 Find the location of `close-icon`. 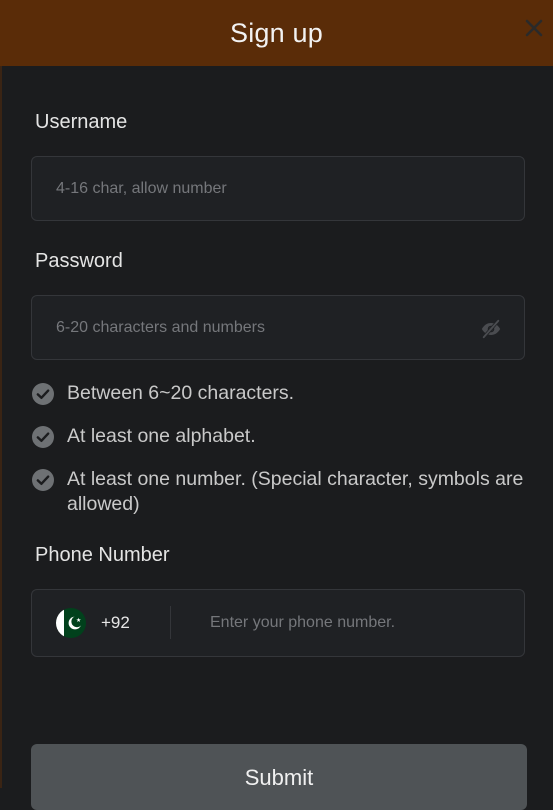

close-icon is located at coordinates (534, 28).